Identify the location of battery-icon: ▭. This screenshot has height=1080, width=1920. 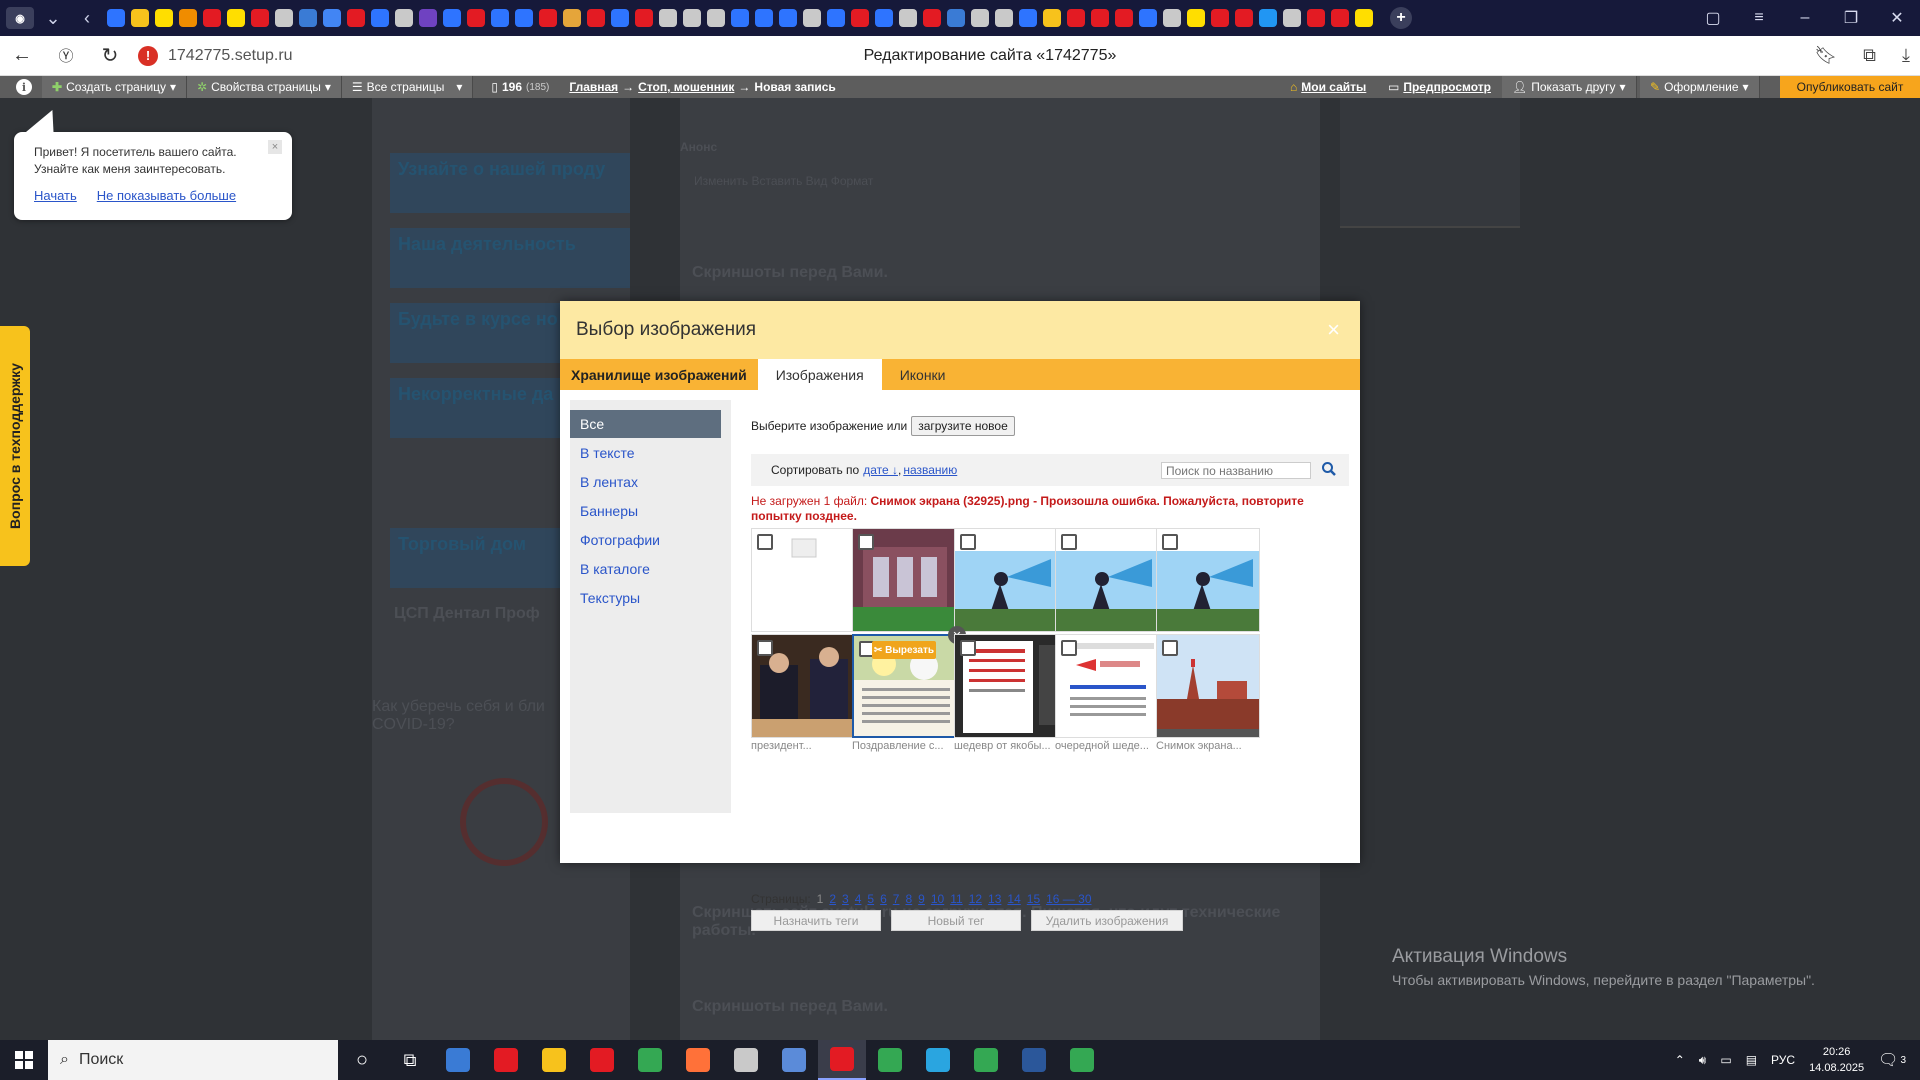
(1725, 1060).